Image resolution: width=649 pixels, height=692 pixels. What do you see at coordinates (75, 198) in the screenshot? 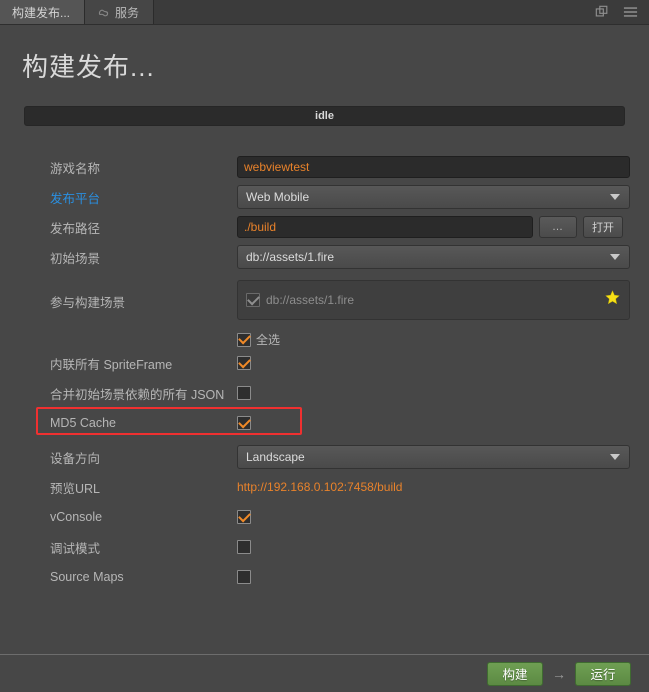
I see `label-platform: 发布平台` at bounding box center [75, 198].